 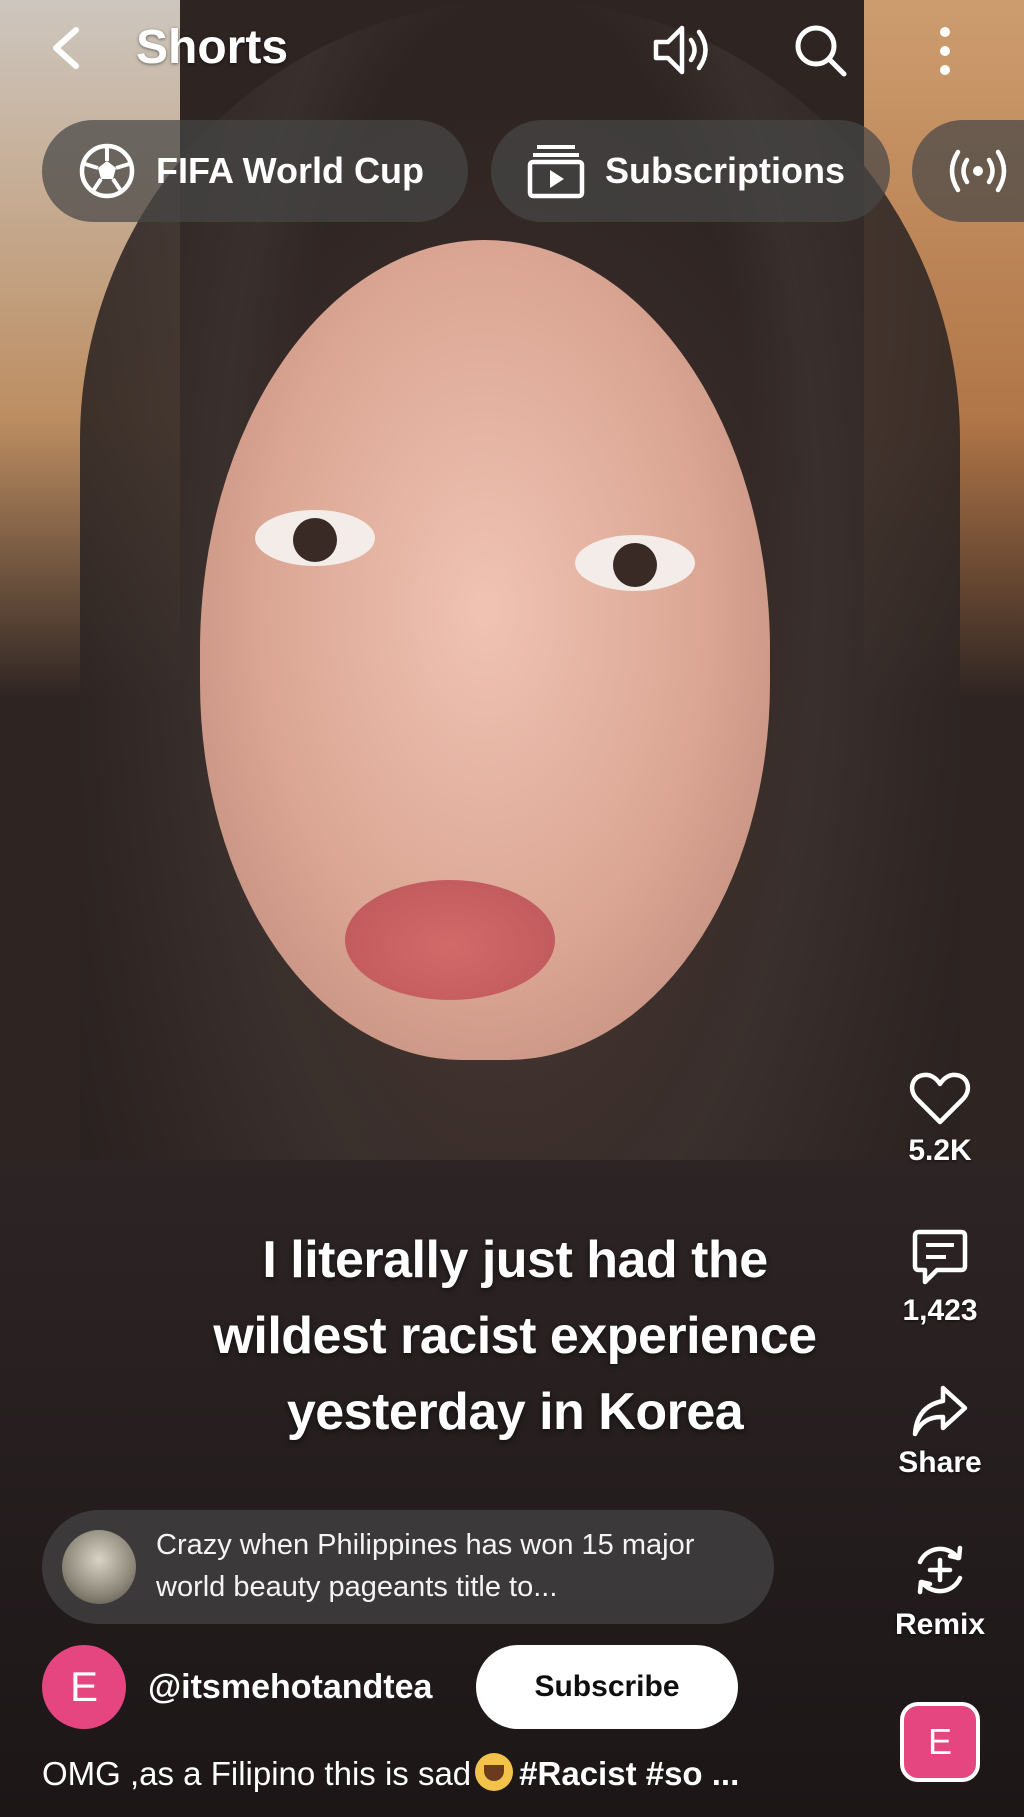 What do you see at coordinates (940, 1310) in the screenshot?
I see `comment-count: 1,423` at bounding box center [940, 1310].